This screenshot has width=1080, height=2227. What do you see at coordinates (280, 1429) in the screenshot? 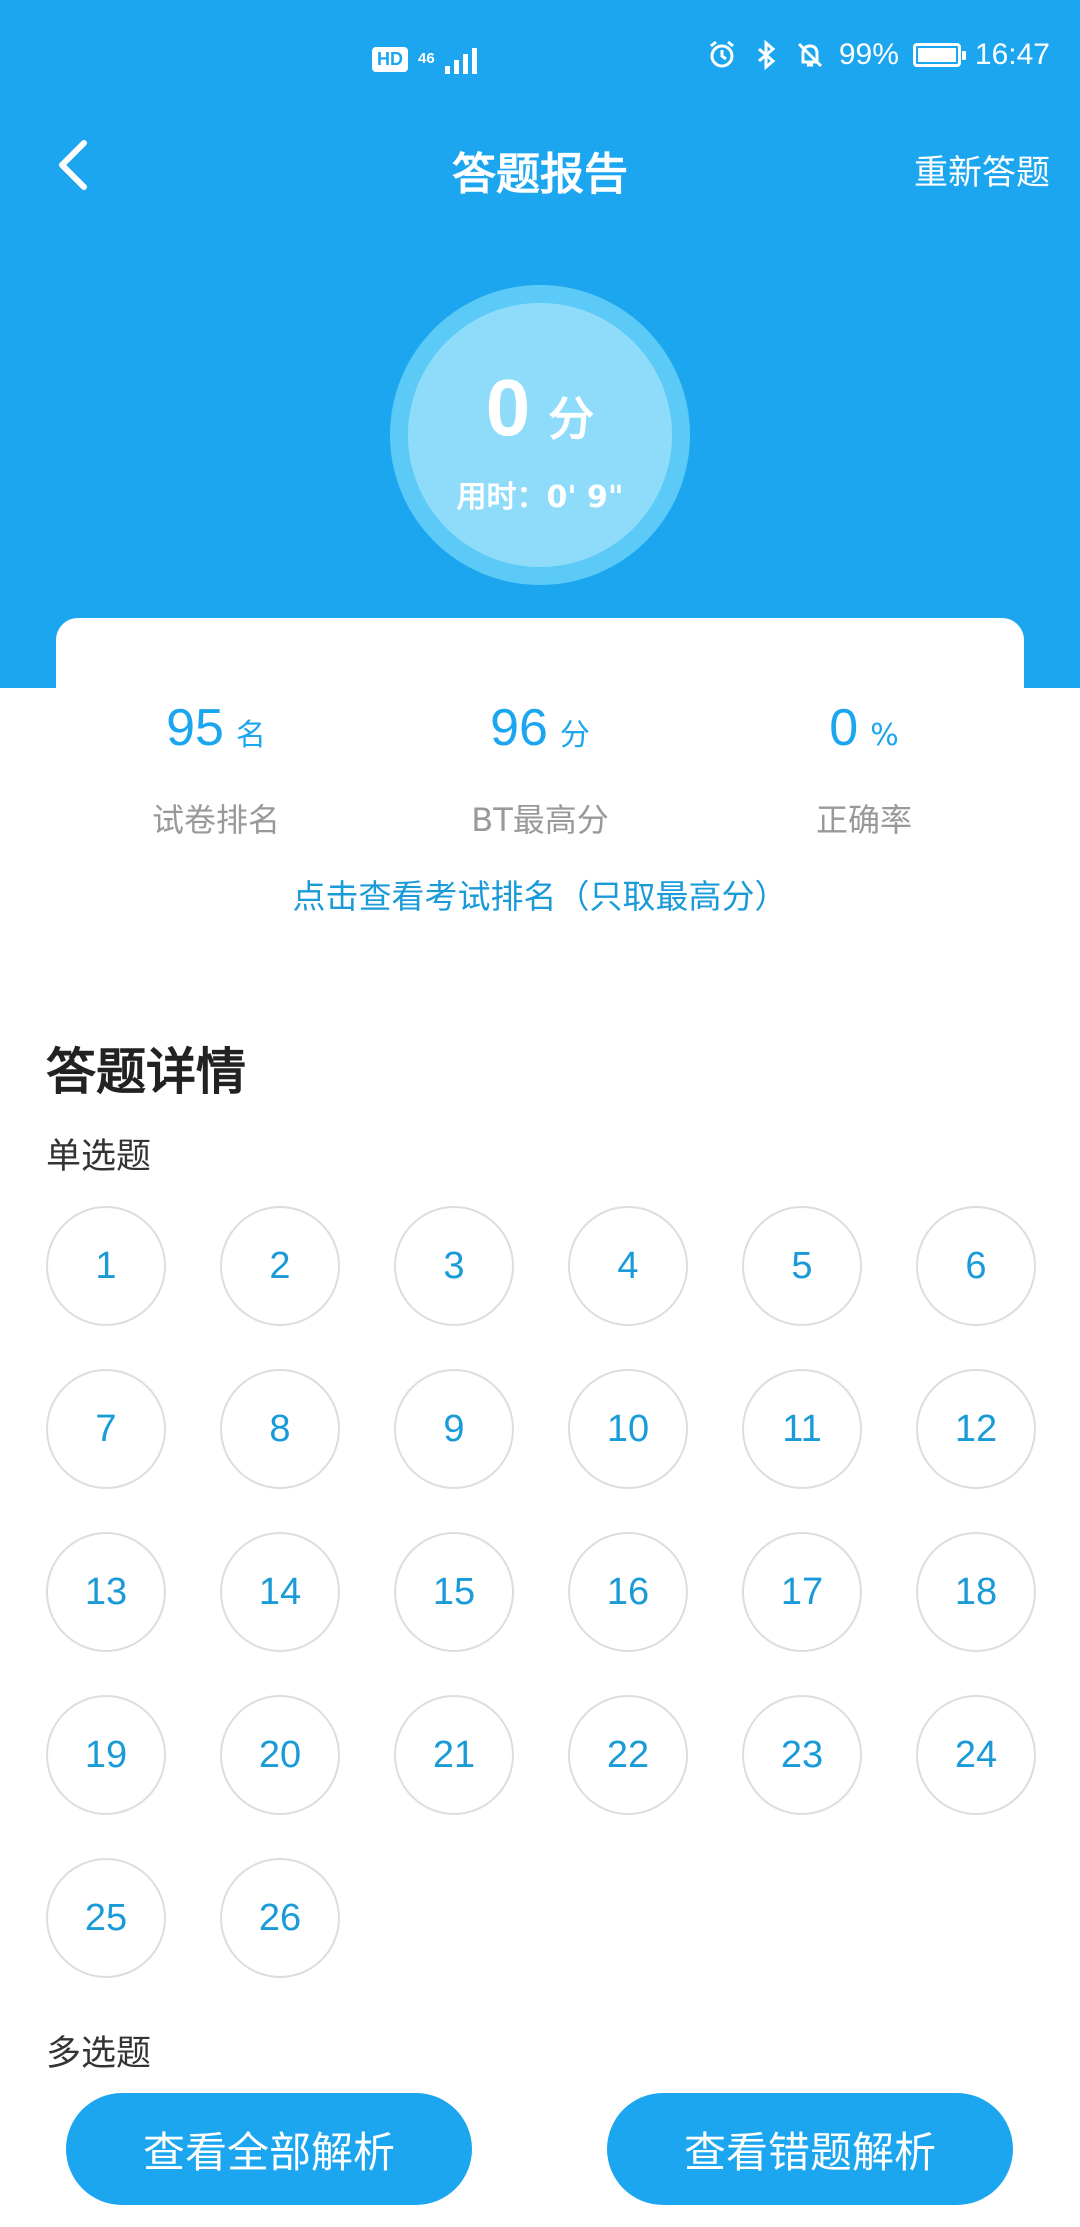
I see `question-number-button: 8` at bounding box center [280, 1429].